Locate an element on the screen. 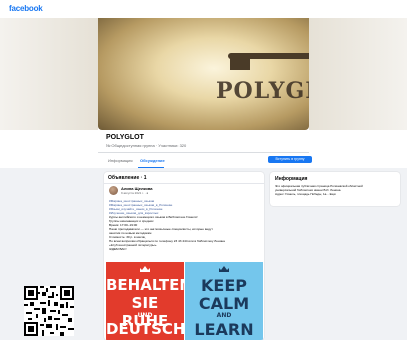  poster-line: LEARN is located at coordinates (224, 329).